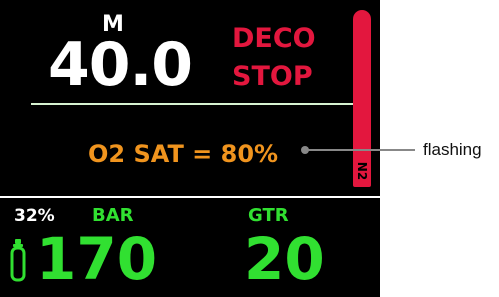  Describe the element at coordinates (284, 259) in the screenshot. I see `gtr-value: 20` at that location.